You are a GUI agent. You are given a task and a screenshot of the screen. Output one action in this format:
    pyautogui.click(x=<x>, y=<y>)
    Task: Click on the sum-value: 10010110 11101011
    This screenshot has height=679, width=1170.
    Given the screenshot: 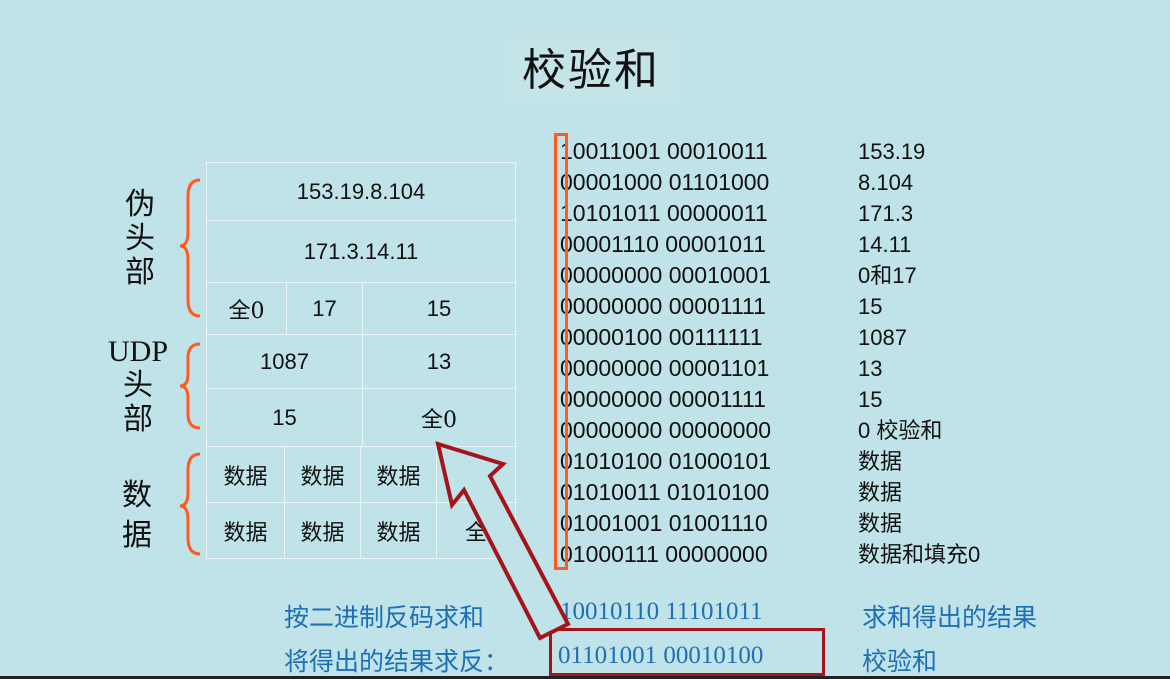 What is the action you would take?
    pyautogui.click(x=661, y=611)
    